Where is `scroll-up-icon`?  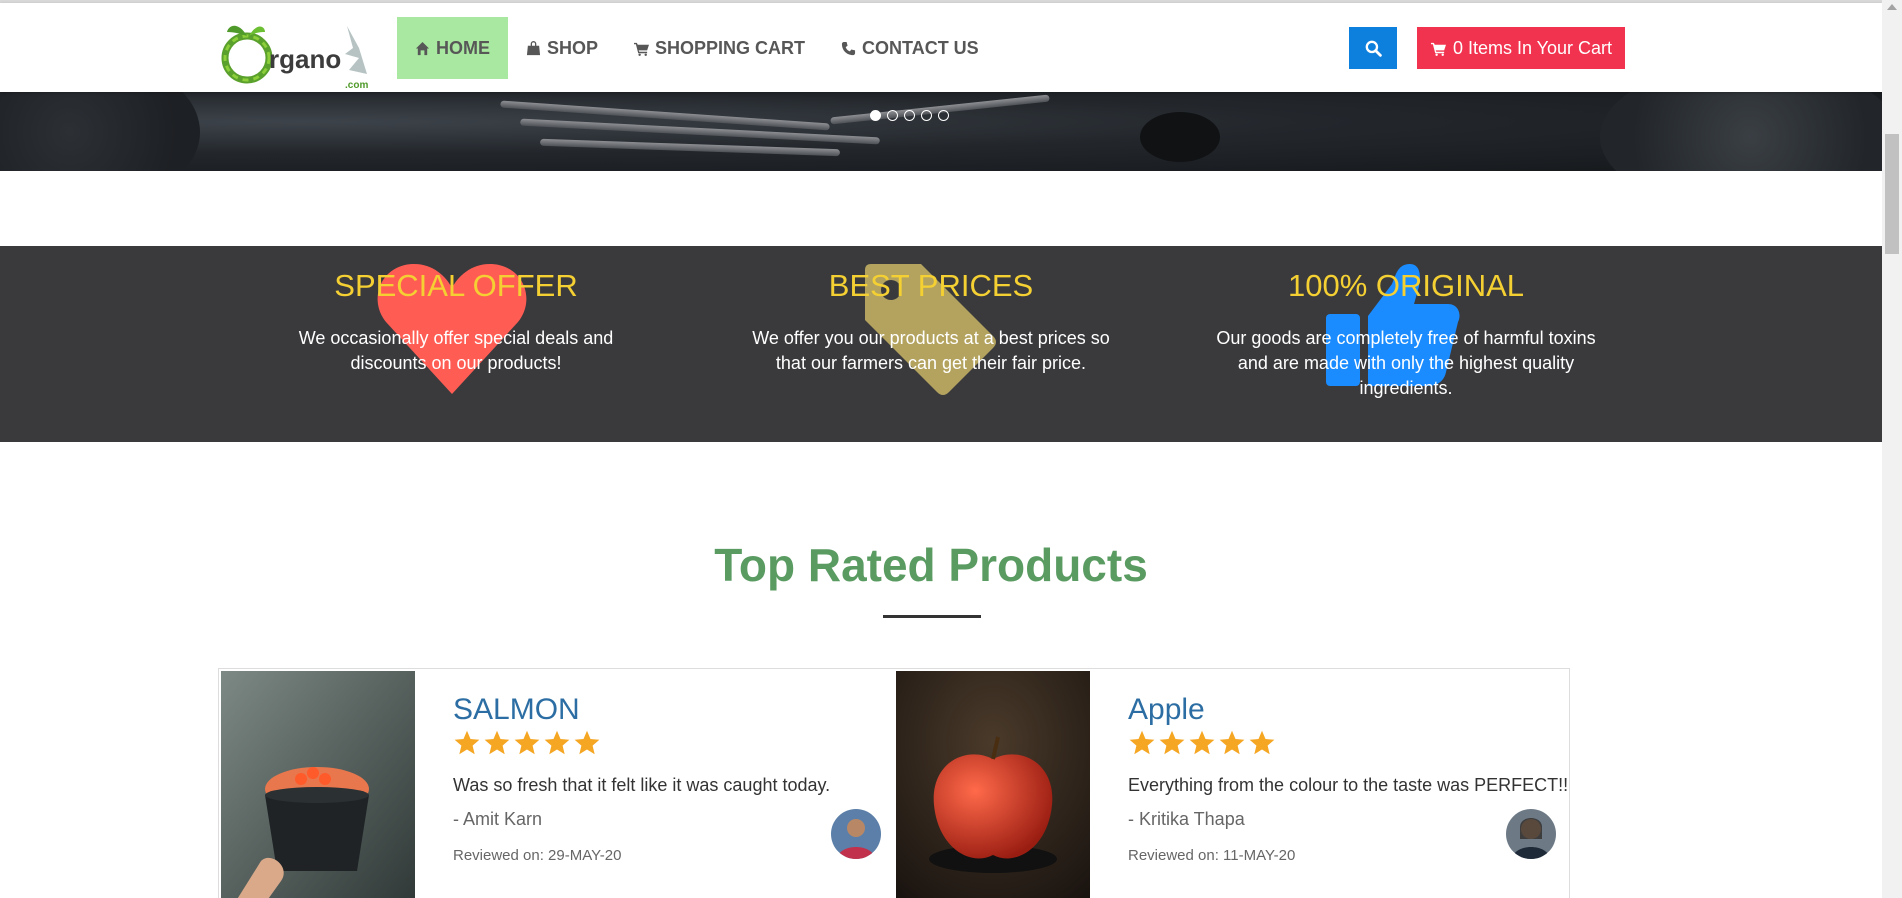 scroll-up-icon is located at coordinates (1892, 7).